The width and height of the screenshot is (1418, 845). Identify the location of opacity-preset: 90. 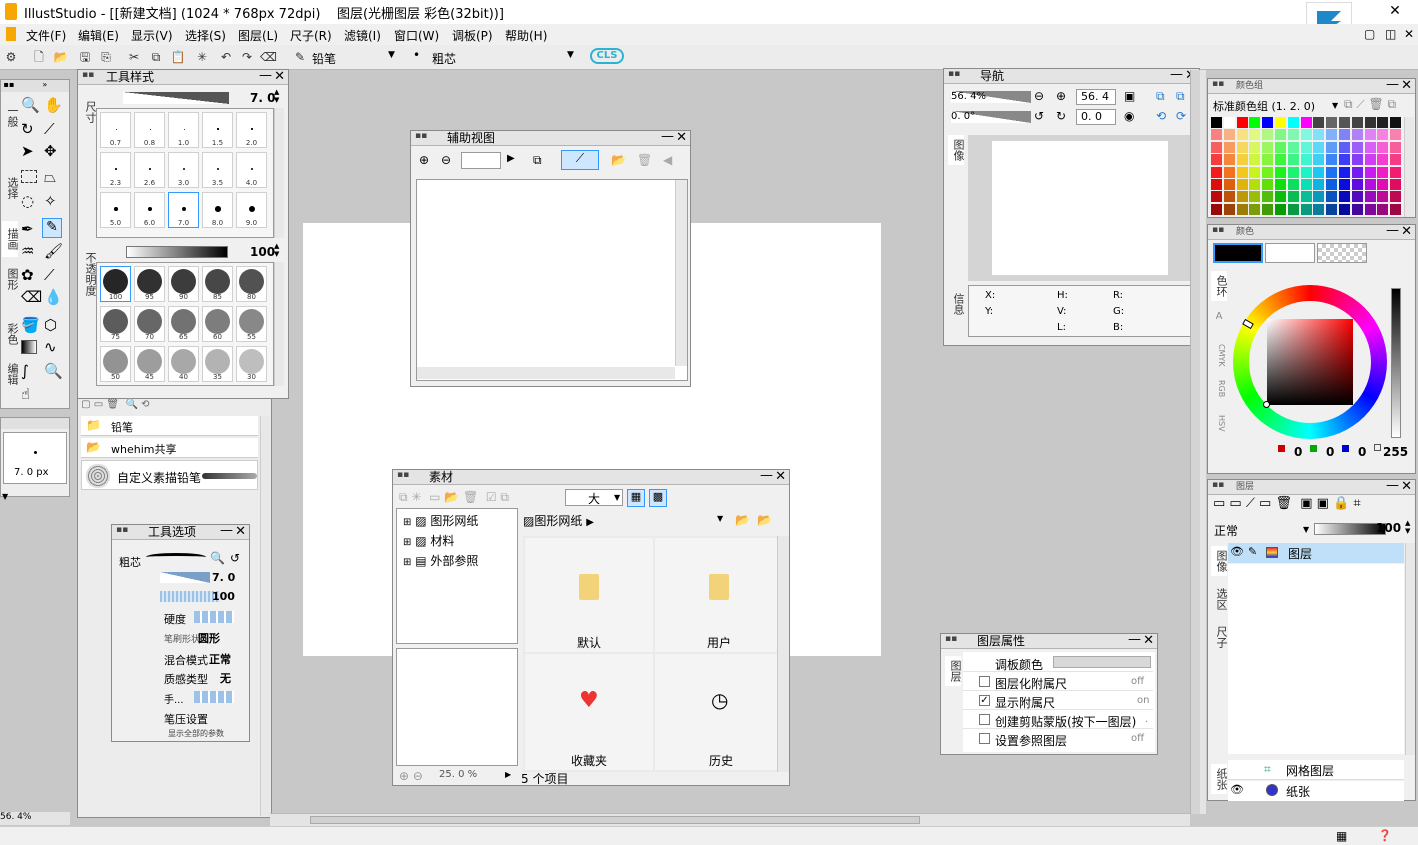
(183, 284).